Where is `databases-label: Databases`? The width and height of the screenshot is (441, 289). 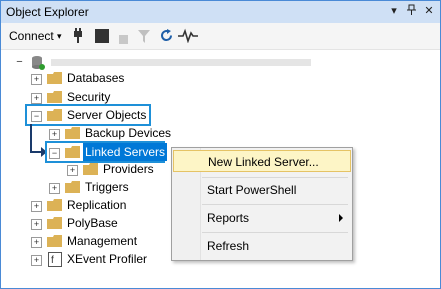
databases-label: Databases is located at coordinates (96, 78).